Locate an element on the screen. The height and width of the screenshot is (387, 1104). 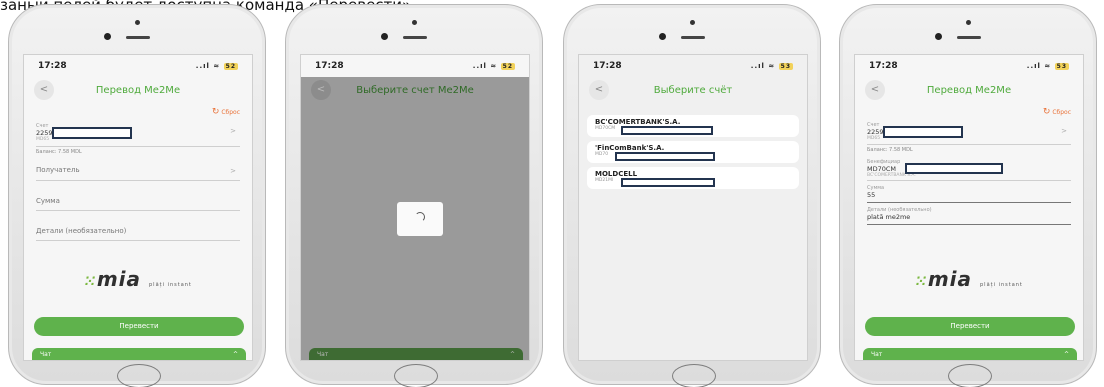
account-option: 'FinComBank'S.A. MD70 is located at coordinates (693, 152).